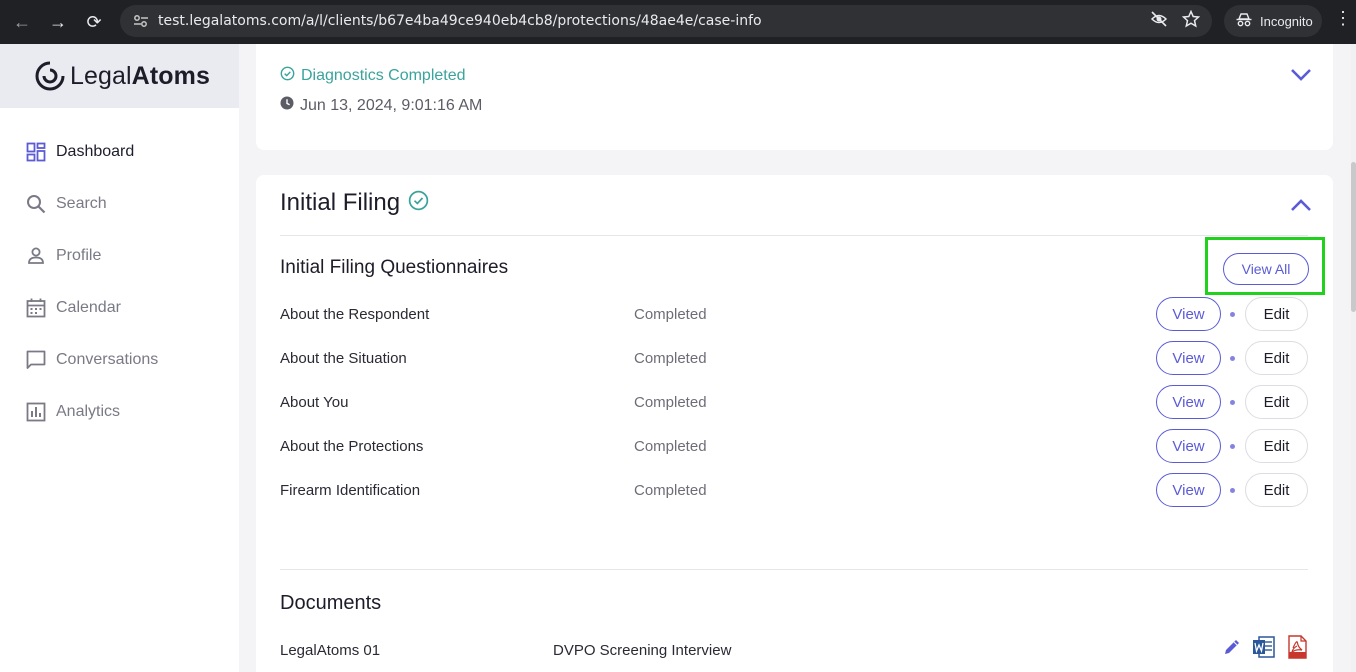 Image resolution: width=1356 pixels, height=672 pixels. I want to click on logo: LegalAtoms, so click(119, 76).